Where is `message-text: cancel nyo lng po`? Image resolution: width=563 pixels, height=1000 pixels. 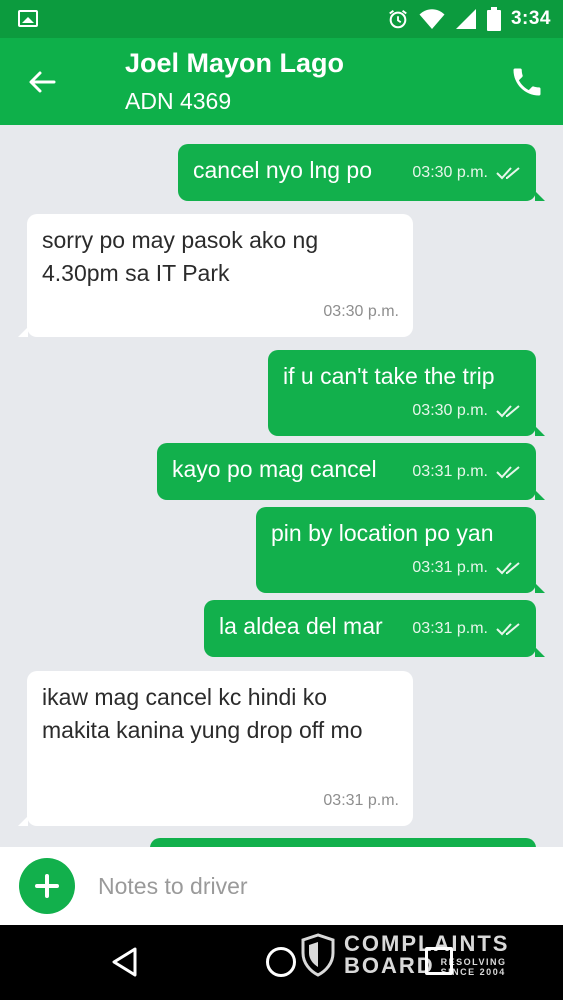 message-text: cancel nyo lng po is located at coordinates (283, 170).